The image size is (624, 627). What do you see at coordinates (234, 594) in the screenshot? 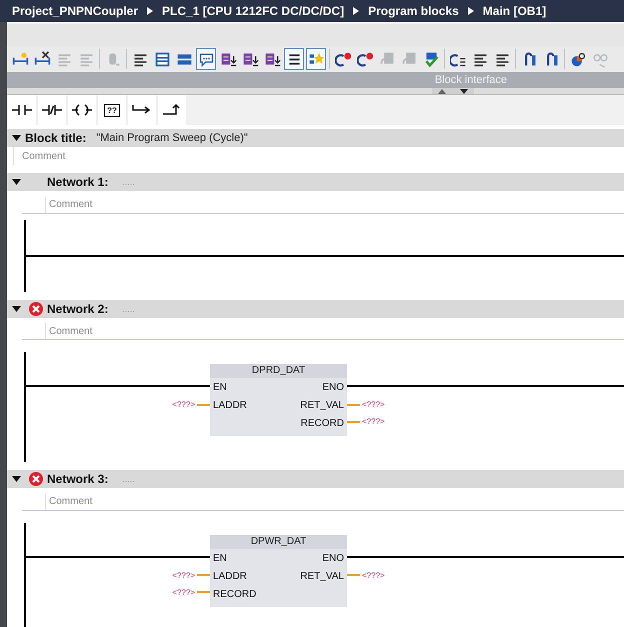
I see `input-pin: RECORD` at bounding box center [234, 594].